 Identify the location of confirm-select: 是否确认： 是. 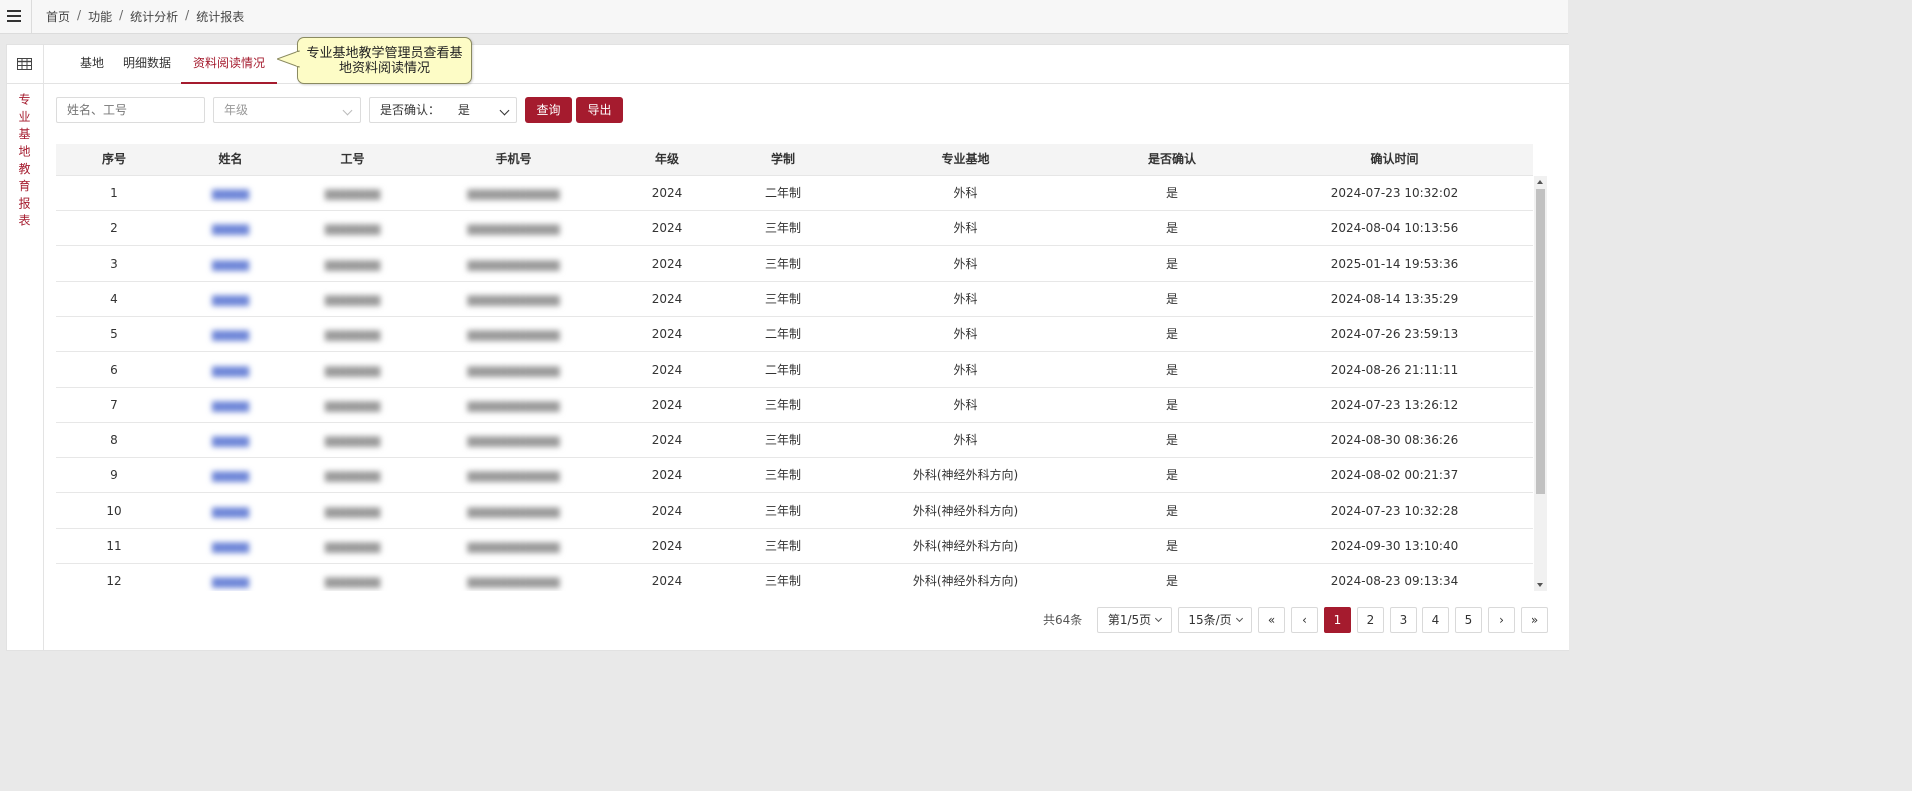
(443, 110).